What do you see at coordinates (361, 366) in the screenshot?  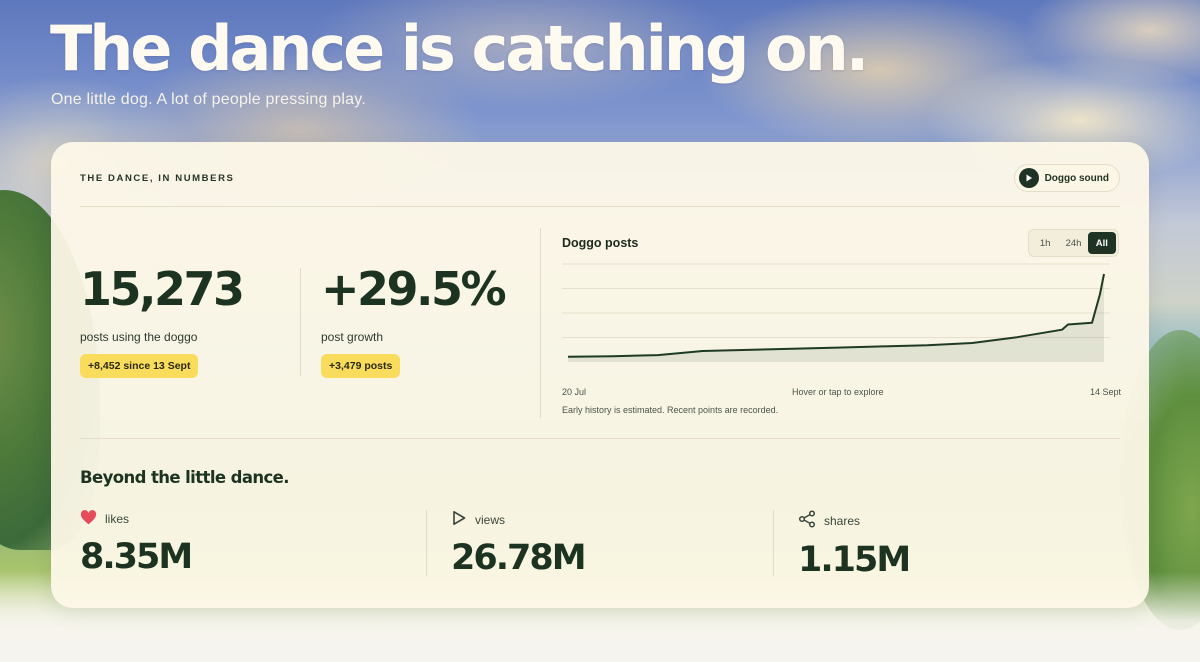 I see `growth-delta-badge: +3,479 posts` at bounding box center [361, 366].